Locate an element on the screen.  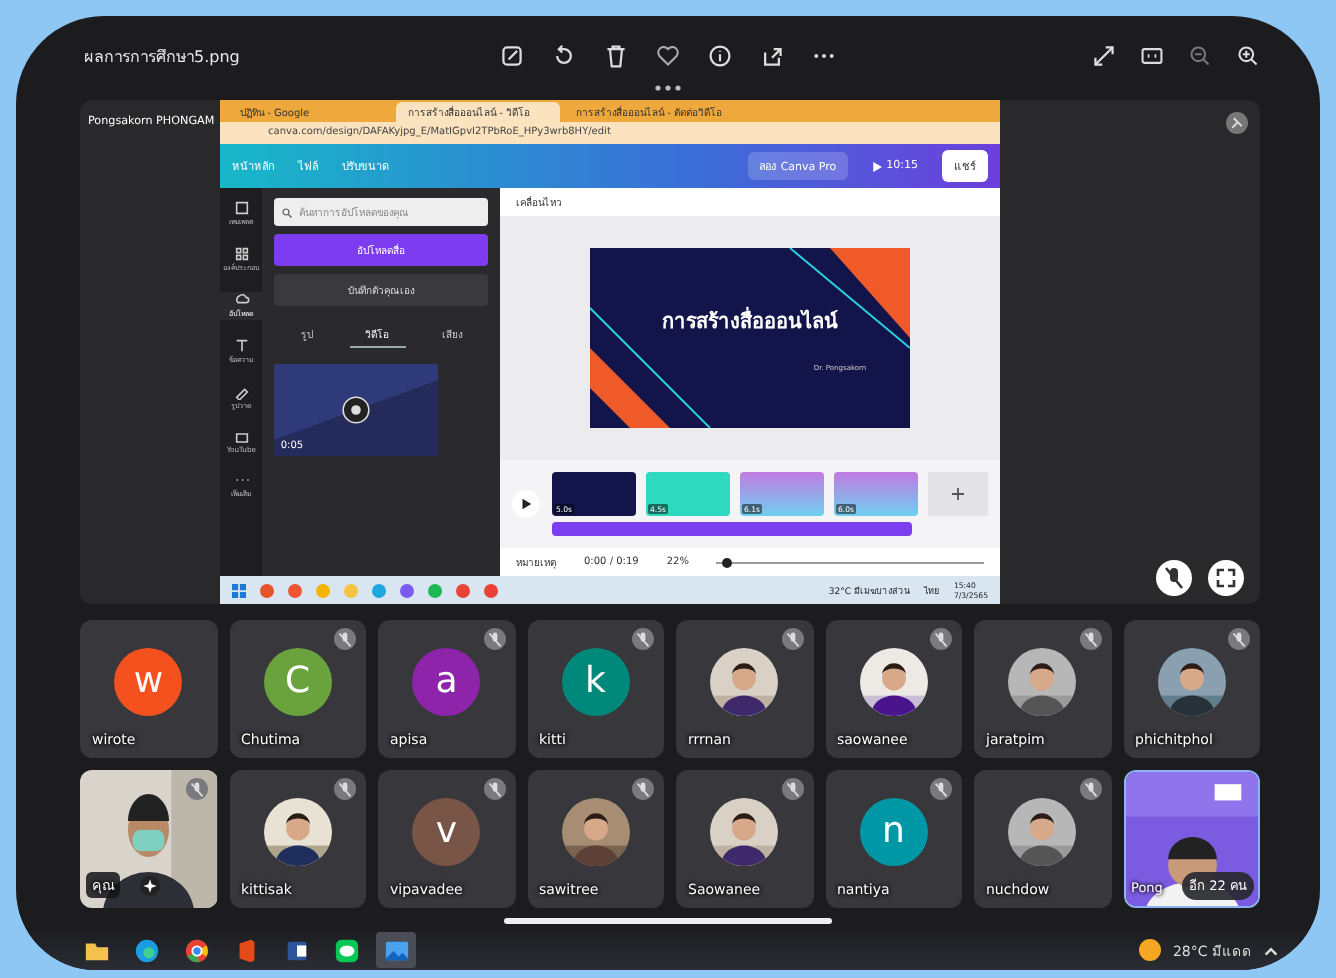
video-icon is located at coordinates (241, 438).